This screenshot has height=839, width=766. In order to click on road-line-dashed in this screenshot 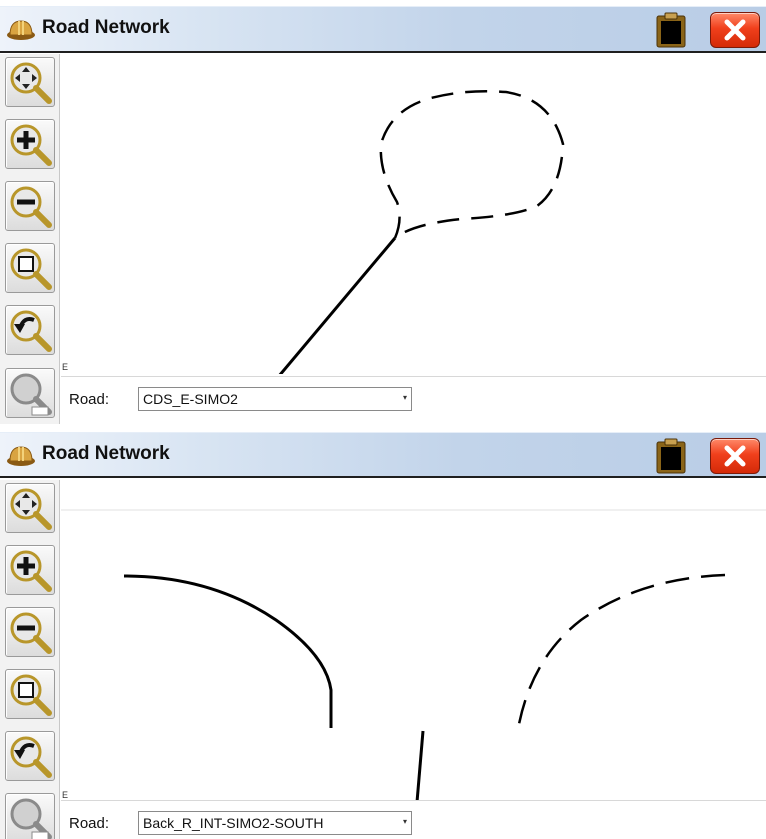, I will do `click(472, 165)`.